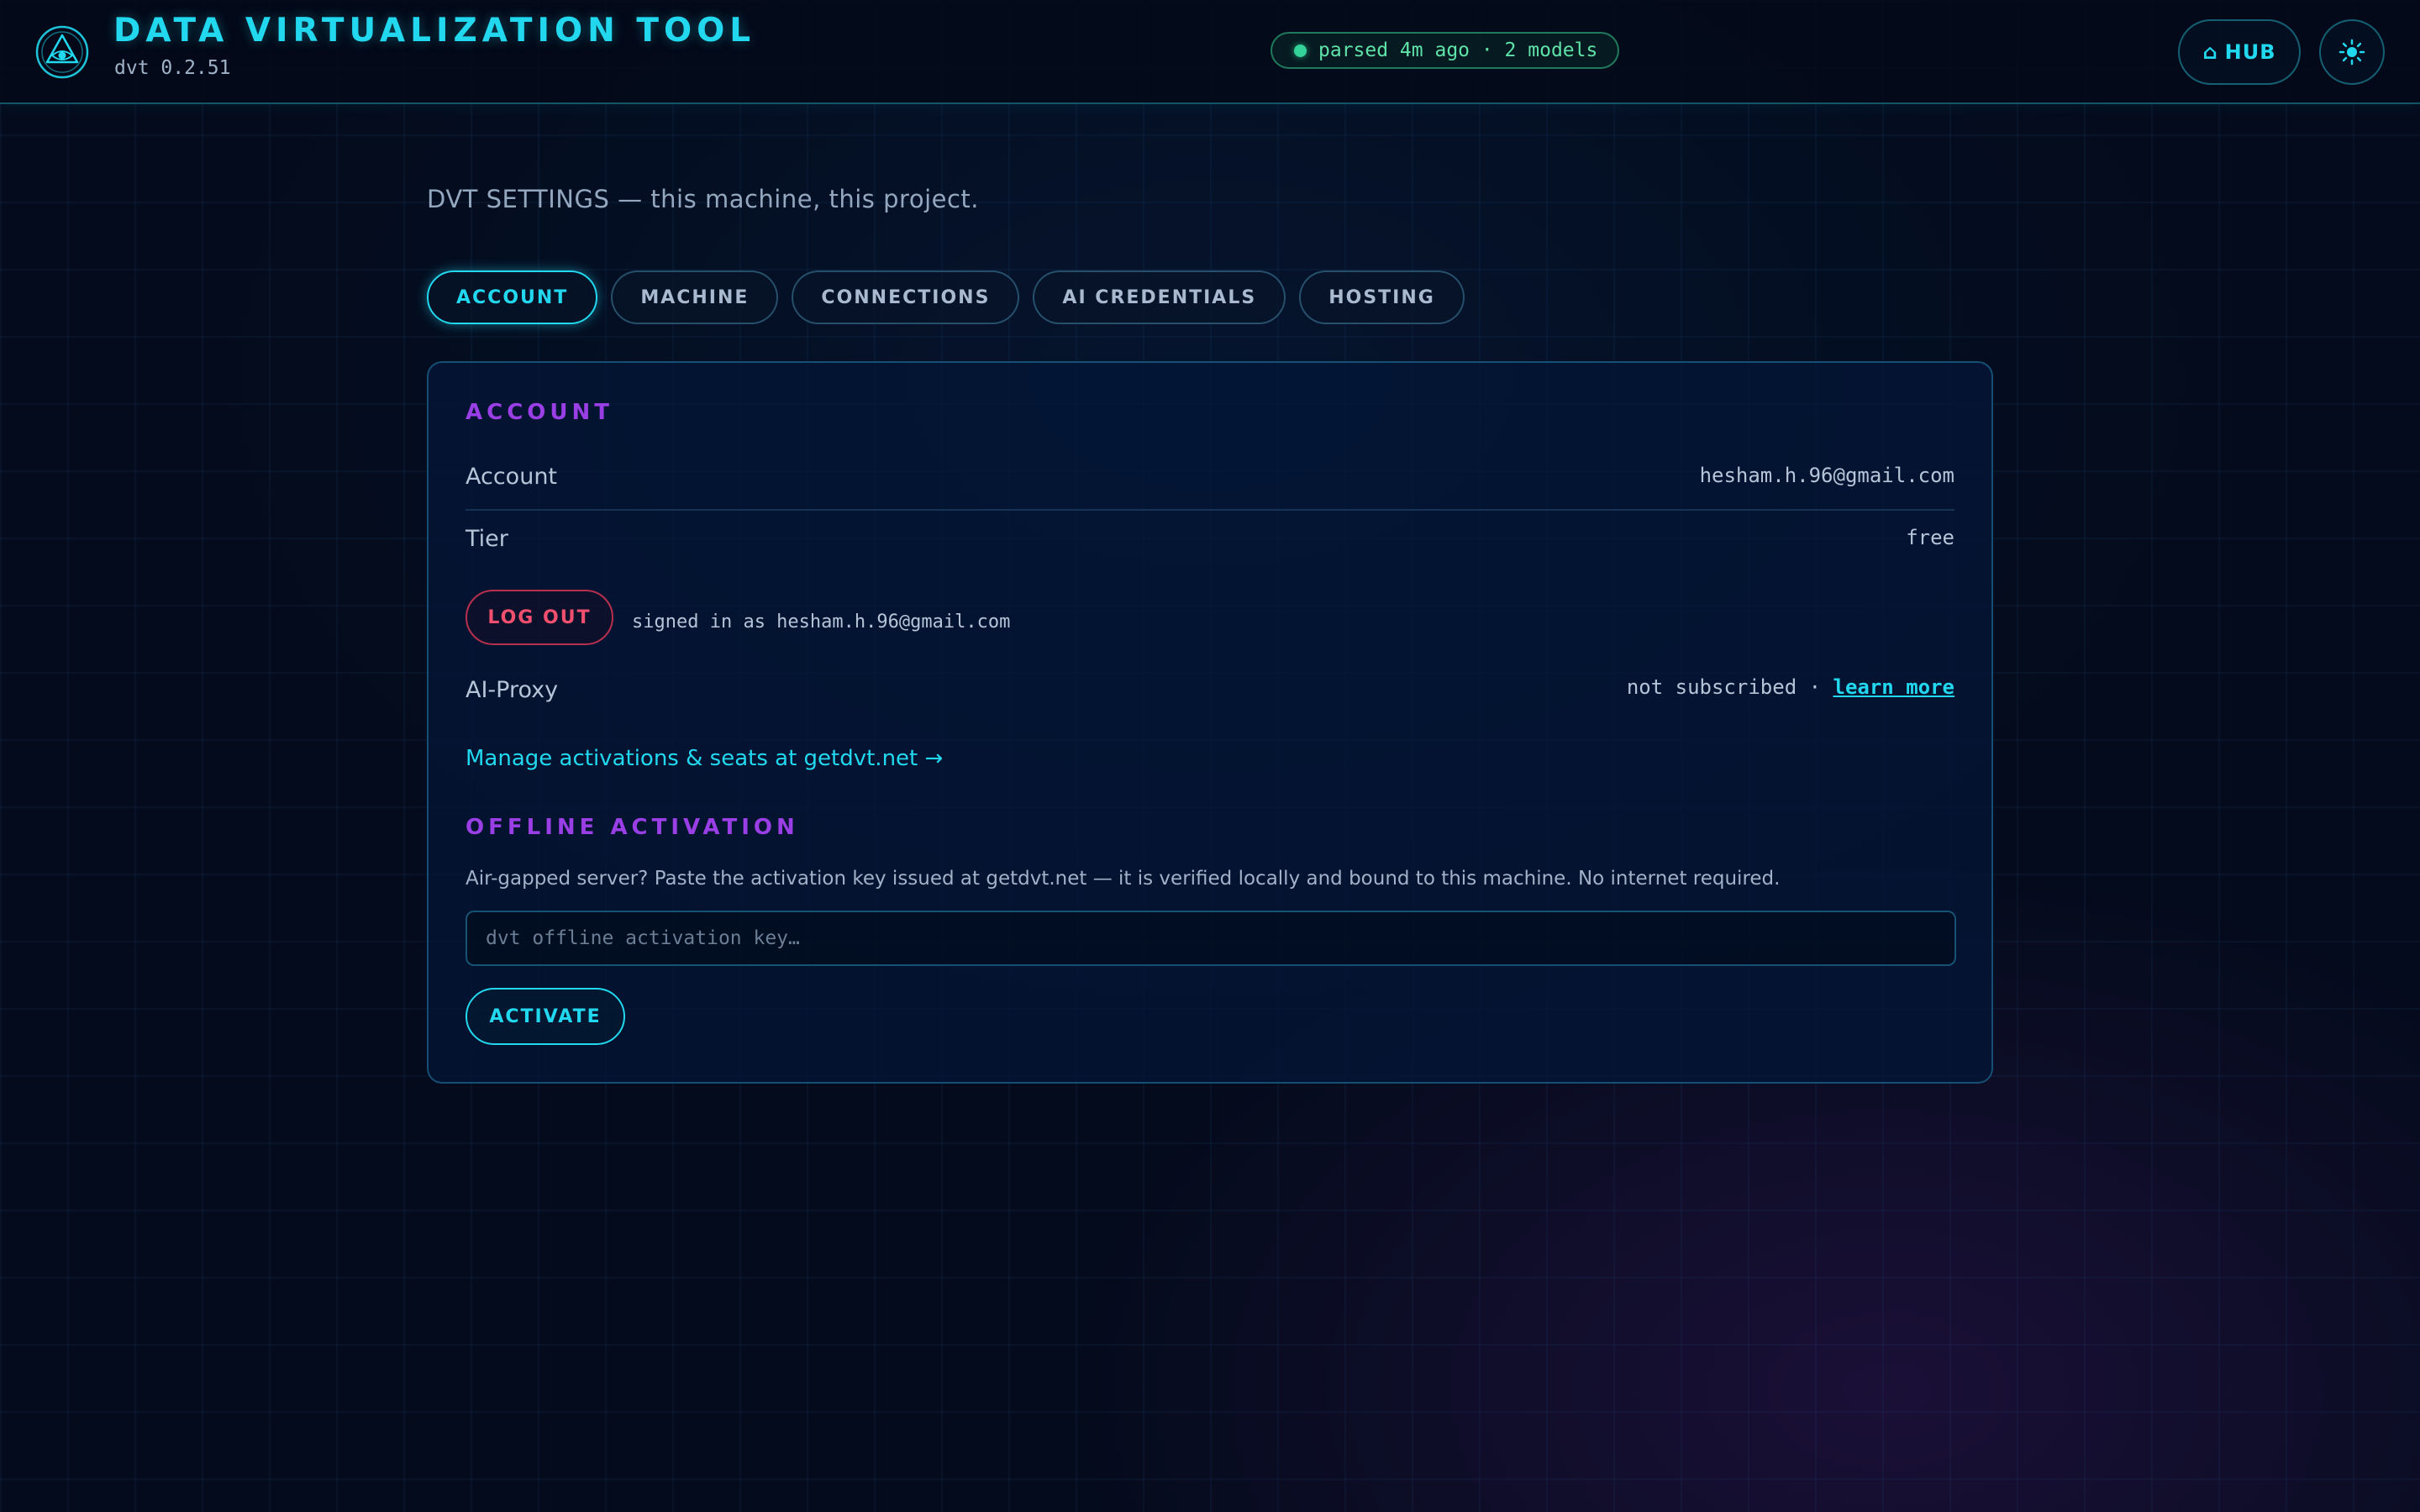  What do you see at coordinates (1159, 297) in the screenshot?
I see `tab-ai-credentials: AI CREDENTIALS` at bounding box center [1159, 297].